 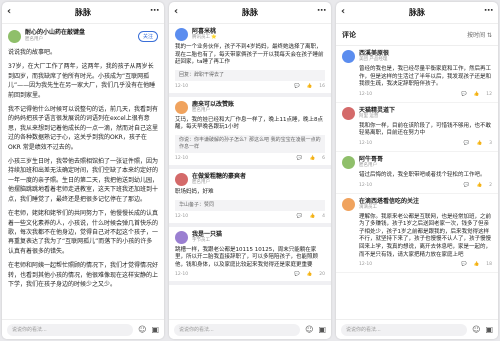 What do you see at coordinates (55, 33) in the screenshot?
I see `author-name: 耐心的小山药在敲键盘` at bounding box center [55, 33].